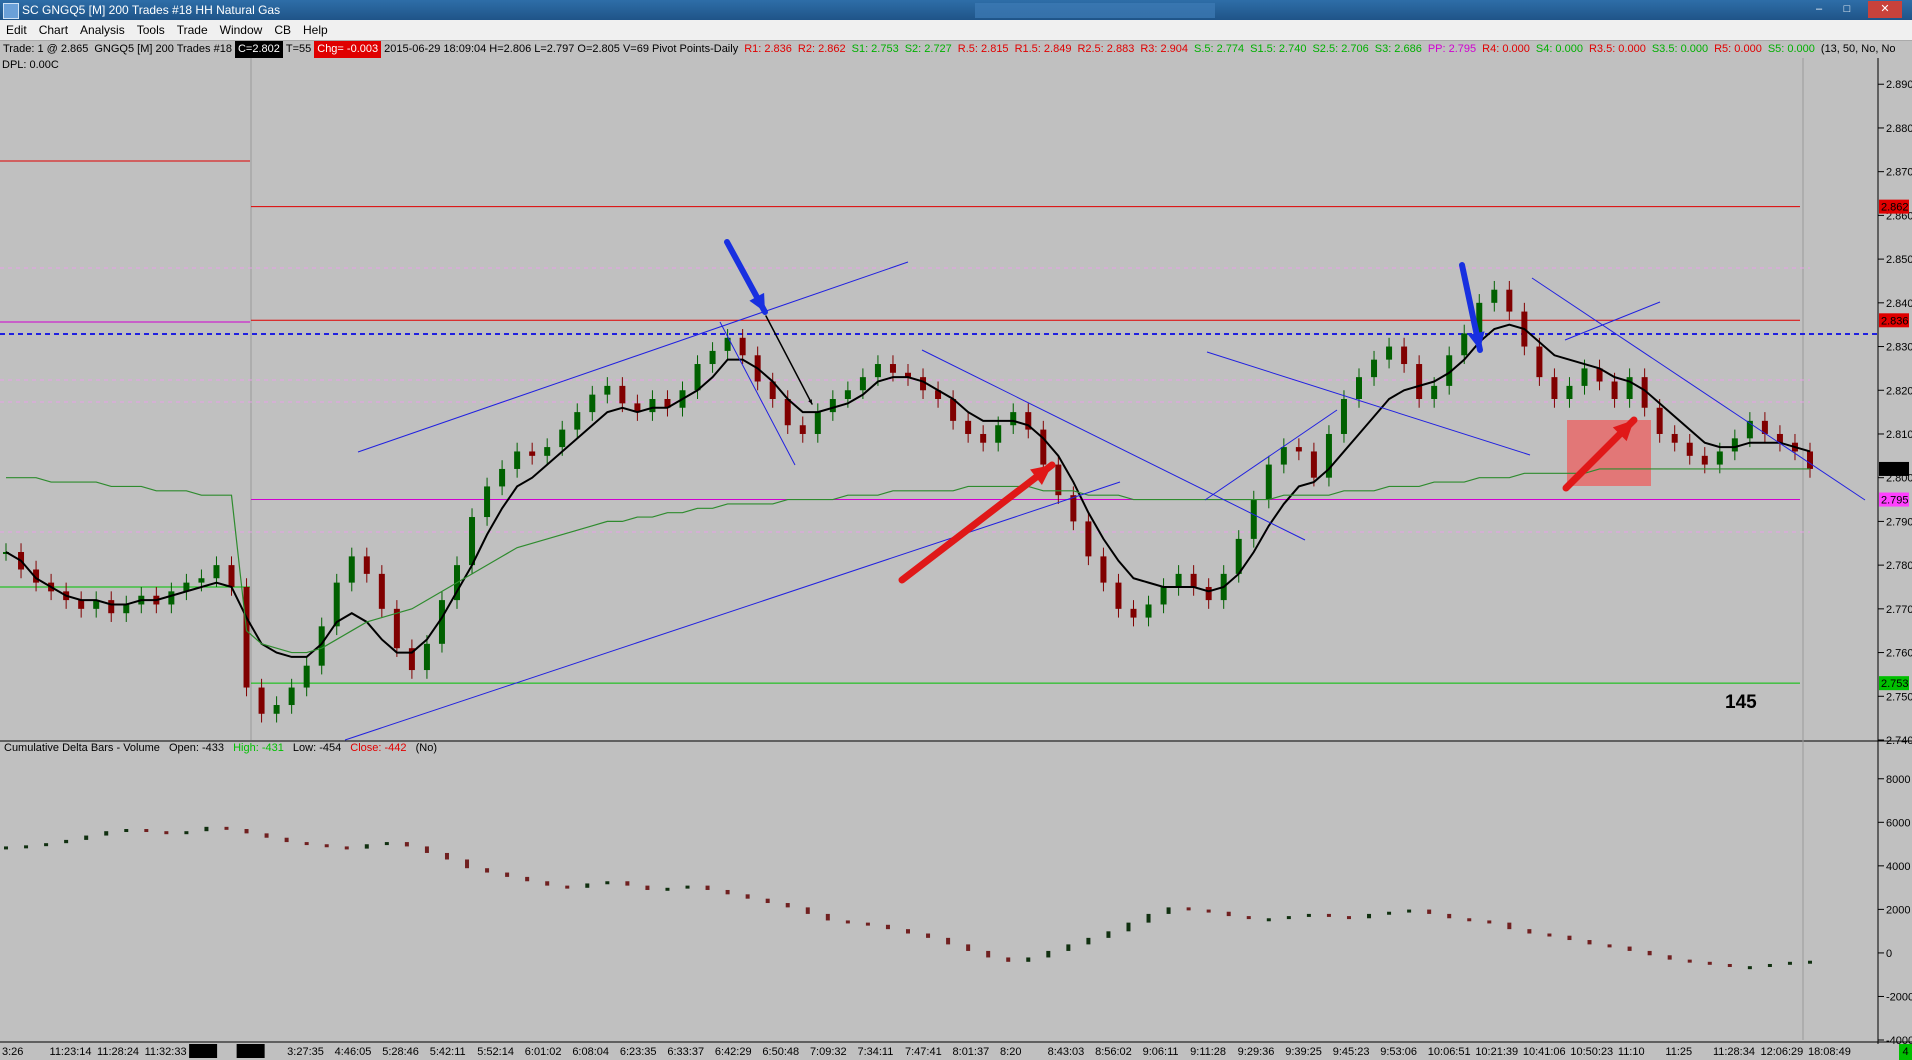  I want to click on price-tick-7: 2.810, so click(1899, 435).